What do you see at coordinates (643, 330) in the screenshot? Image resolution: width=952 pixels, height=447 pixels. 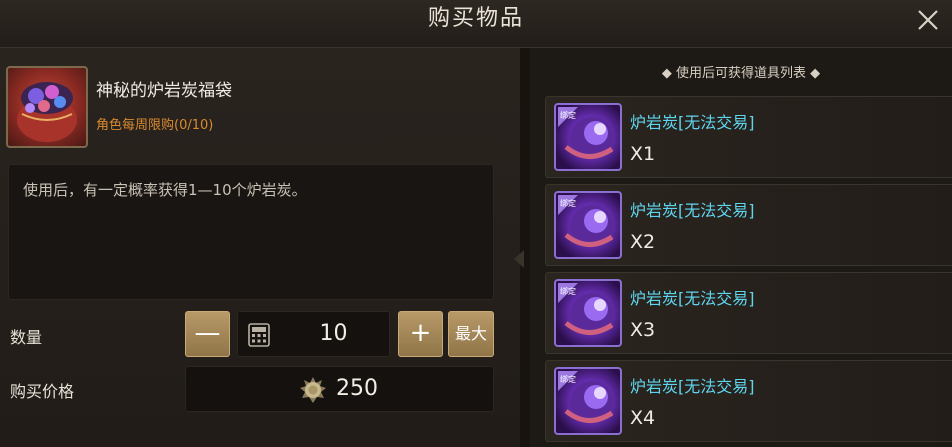 I see `reward-quantity: X3` at bounding box center [643, 330].